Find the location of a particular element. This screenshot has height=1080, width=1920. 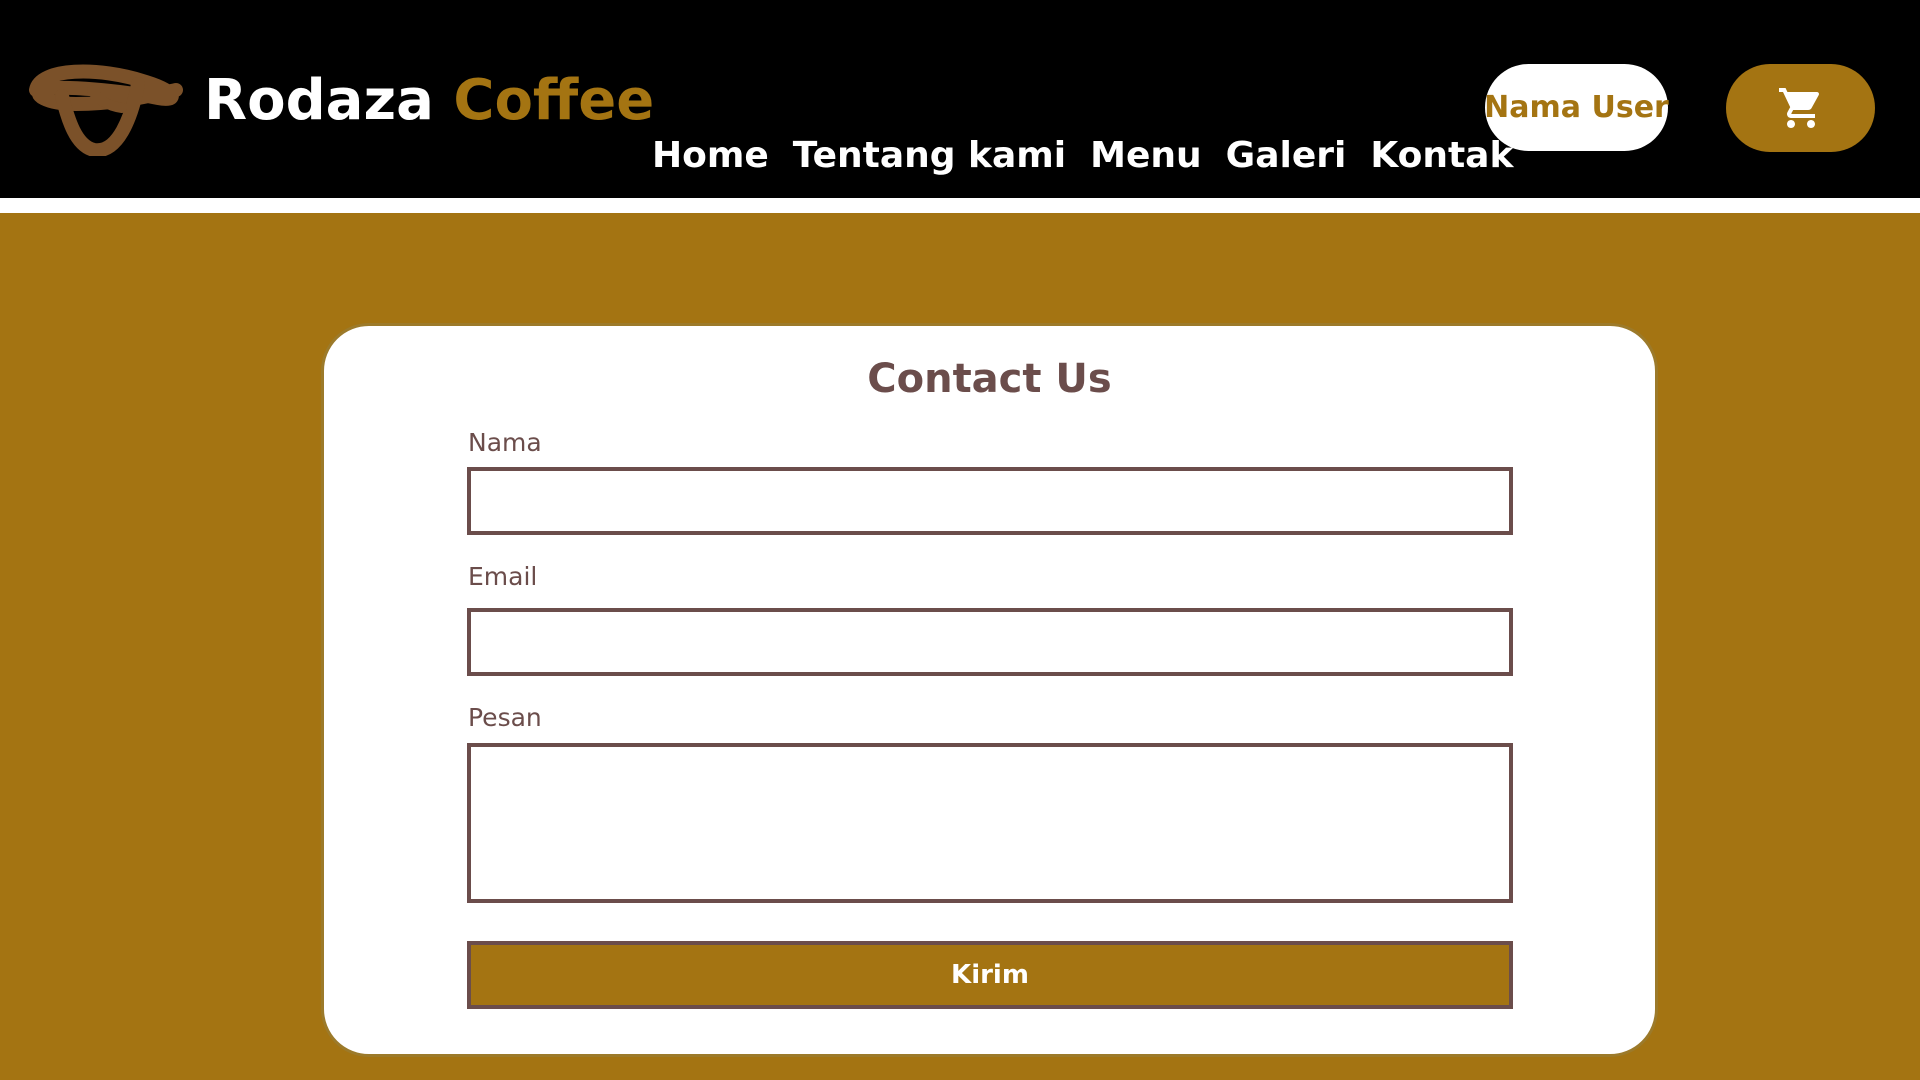

cart-button is located at coordinates (1800, 108).